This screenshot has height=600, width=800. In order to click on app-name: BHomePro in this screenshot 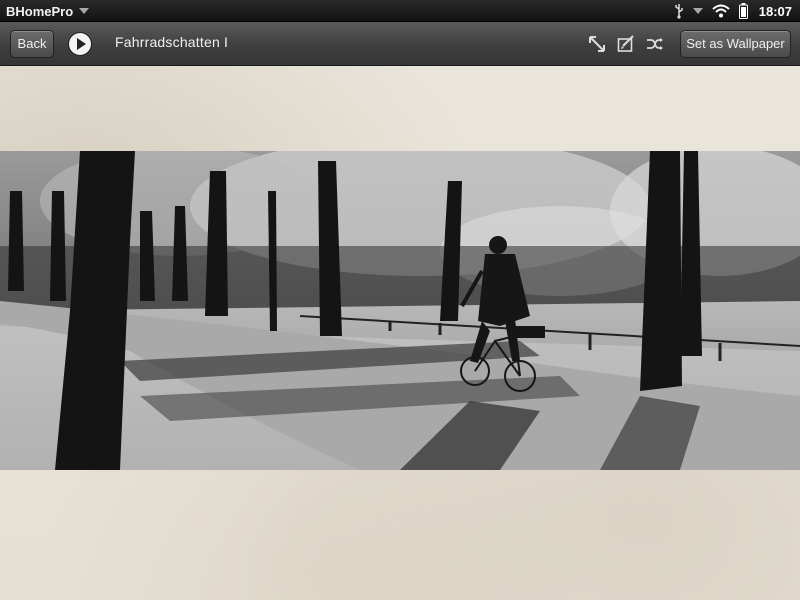, I will do `click(40, 11)`.